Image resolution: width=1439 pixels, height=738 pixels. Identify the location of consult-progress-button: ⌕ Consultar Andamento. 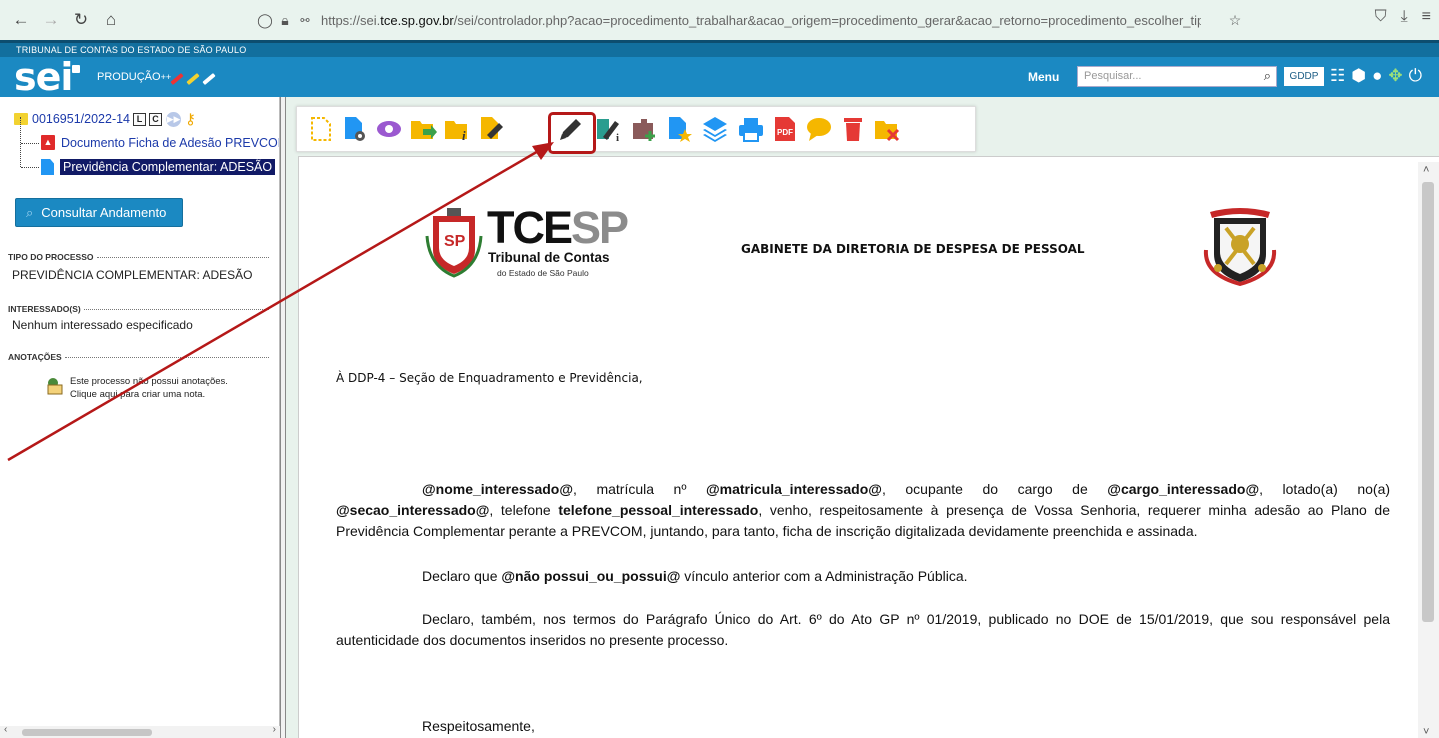
(99, 212).